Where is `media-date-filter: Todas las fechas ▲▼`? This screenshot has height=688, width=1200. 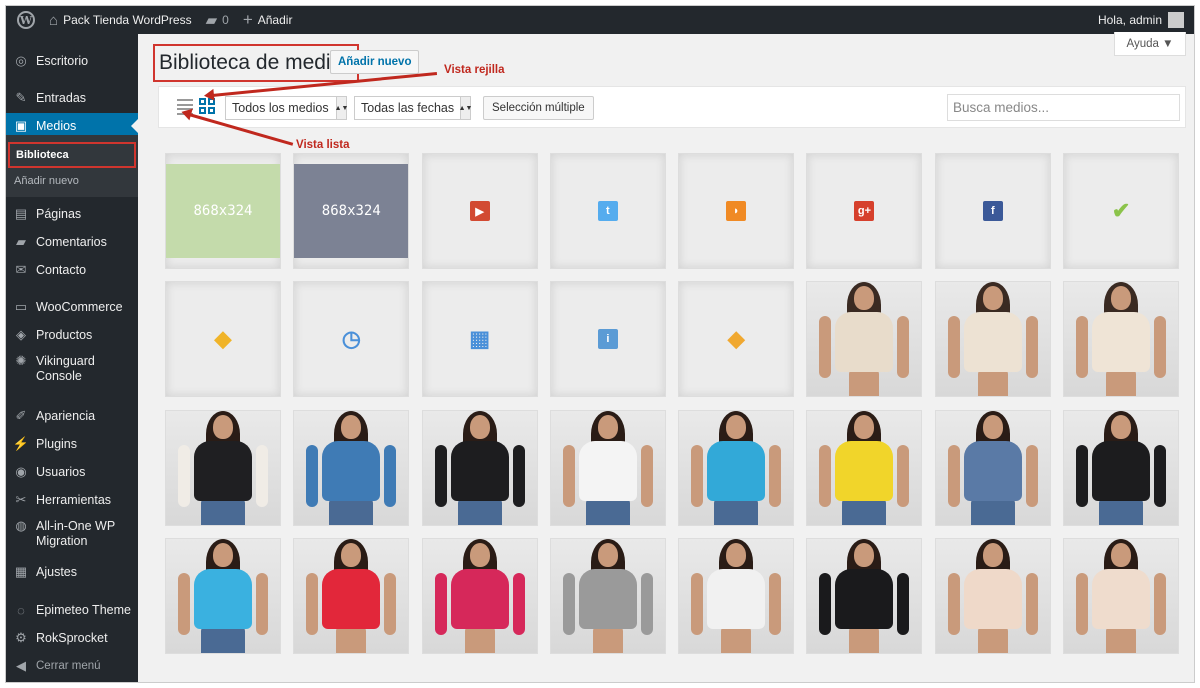 media-date-filter: Todas las fechas ▲▼ is located at coordinates (413, 108).